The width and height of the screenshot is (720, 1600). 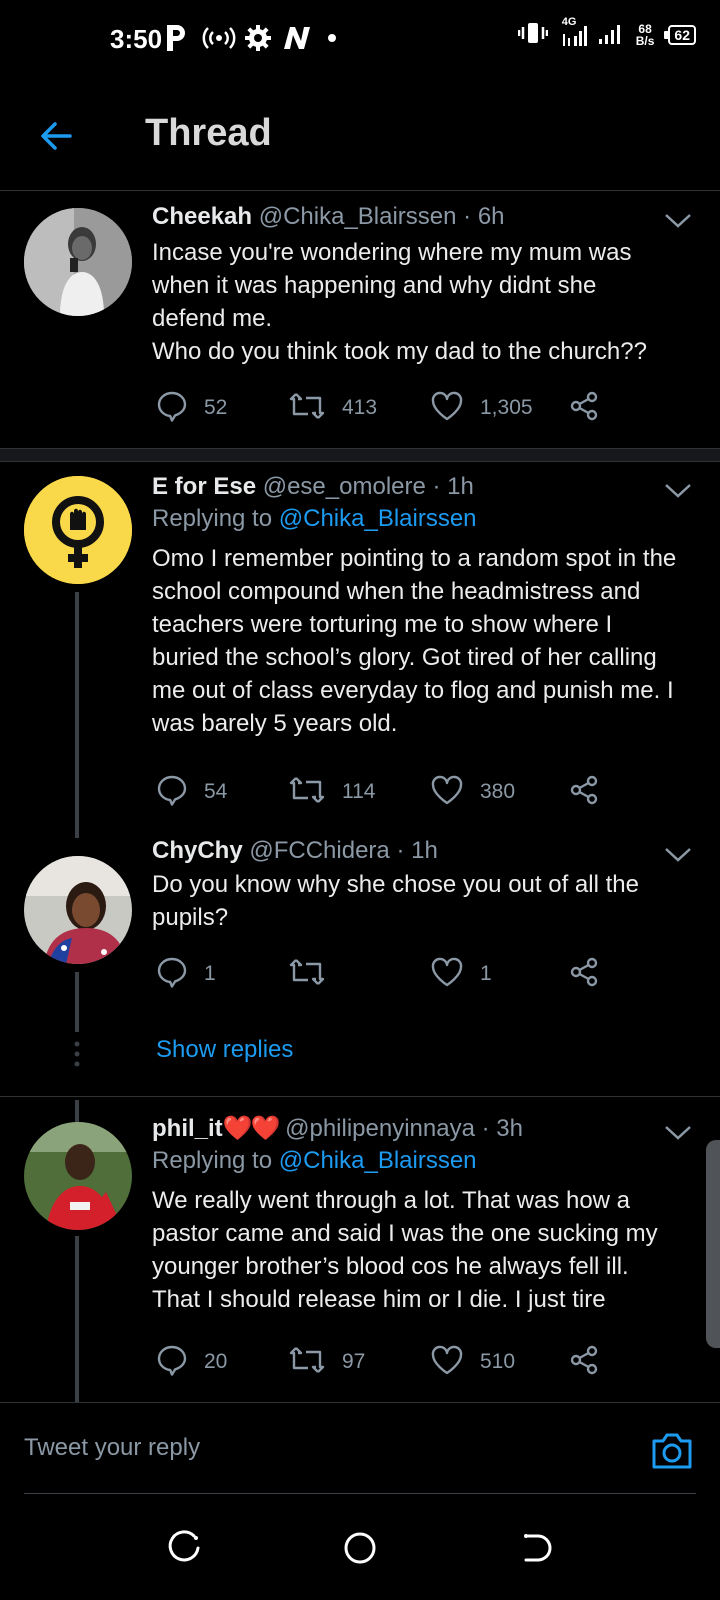 What do you see at coordinates (191, 792) in the screenshot?
I see `reply-button: 54` at bounding box center [191, 792].